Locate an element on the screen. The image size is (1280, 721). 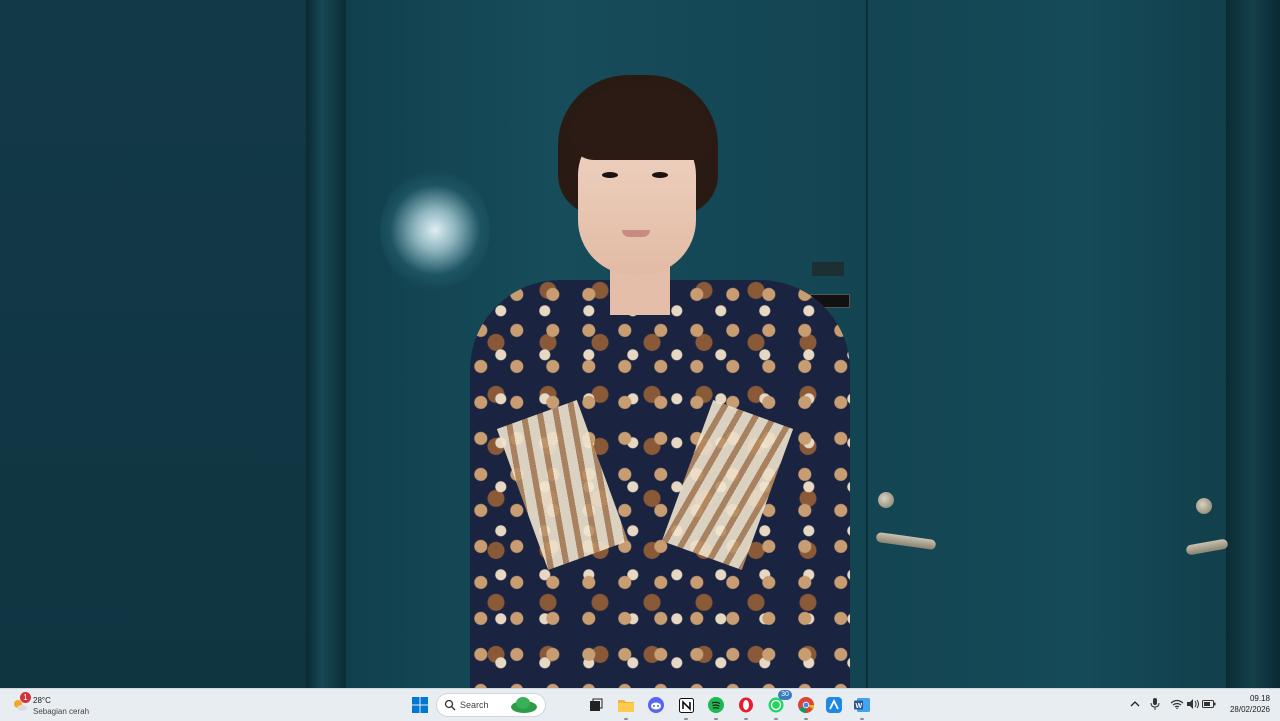
microphone-icon is located at coordinates (1155, 704).